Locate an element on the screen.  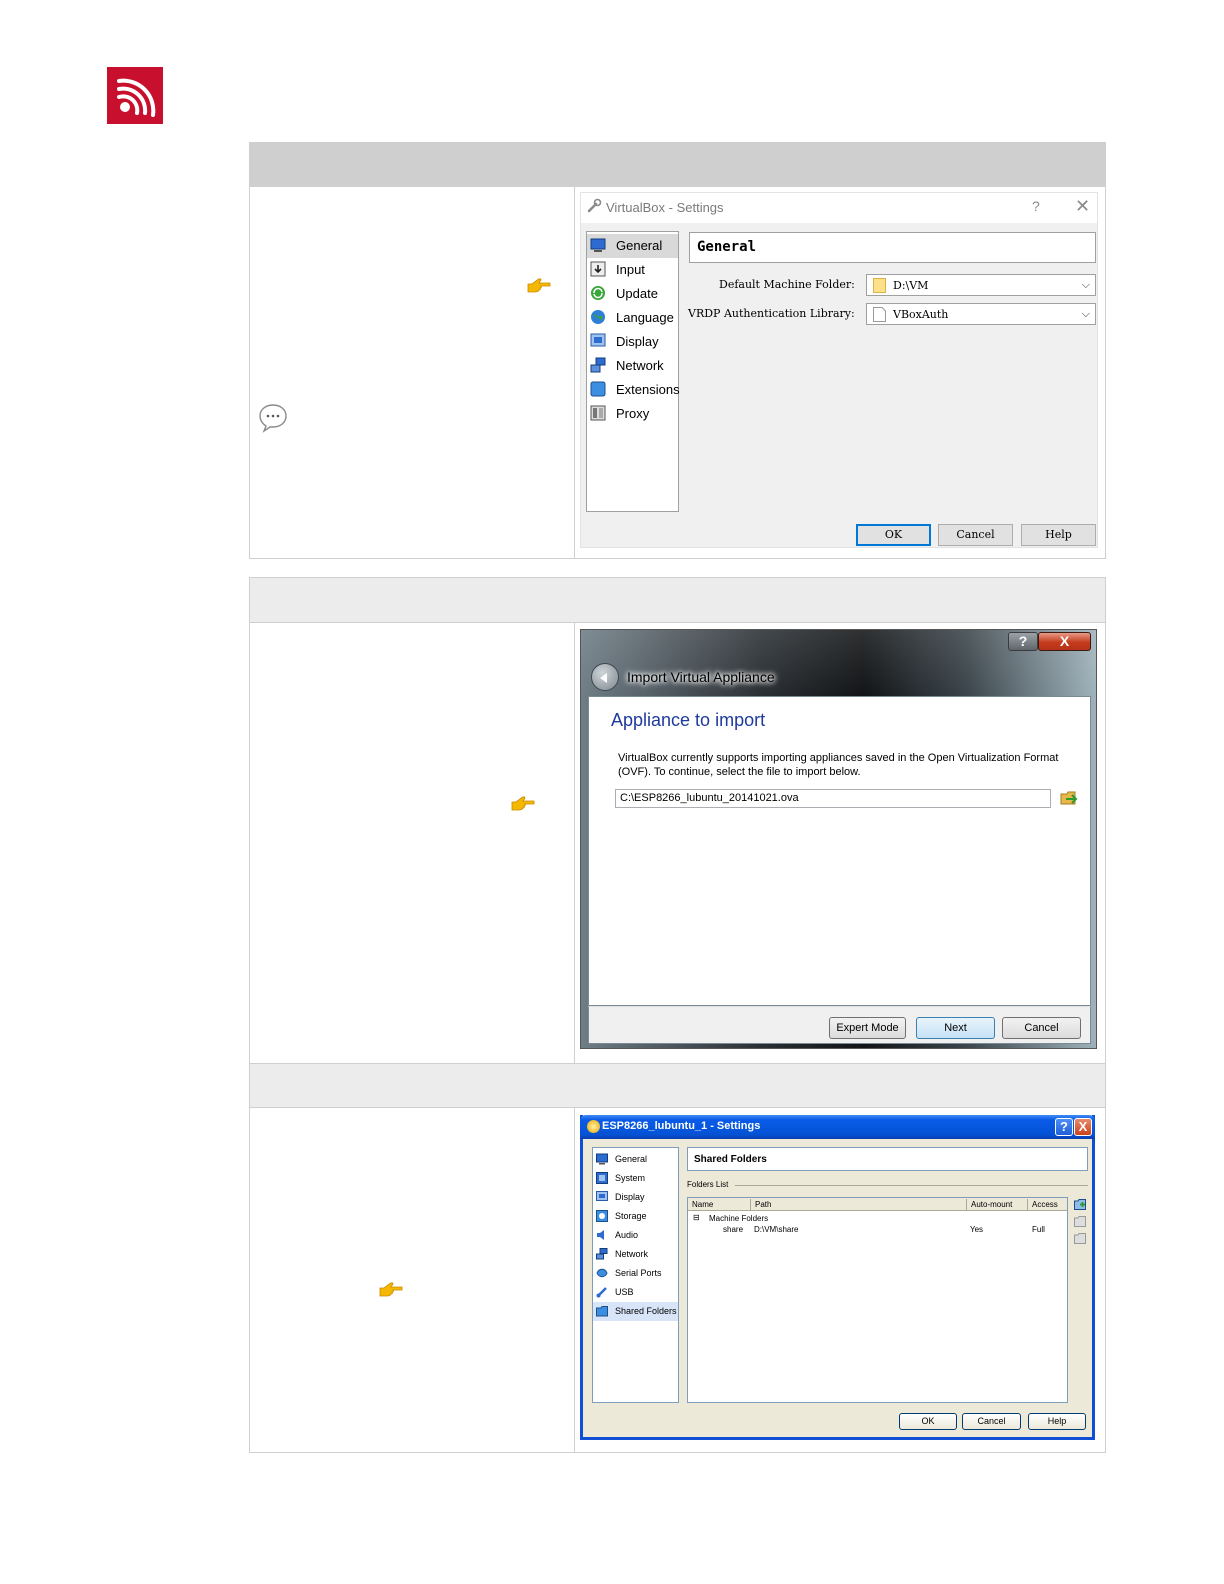
back-arrow-icon is located at coordinates (605, 677).